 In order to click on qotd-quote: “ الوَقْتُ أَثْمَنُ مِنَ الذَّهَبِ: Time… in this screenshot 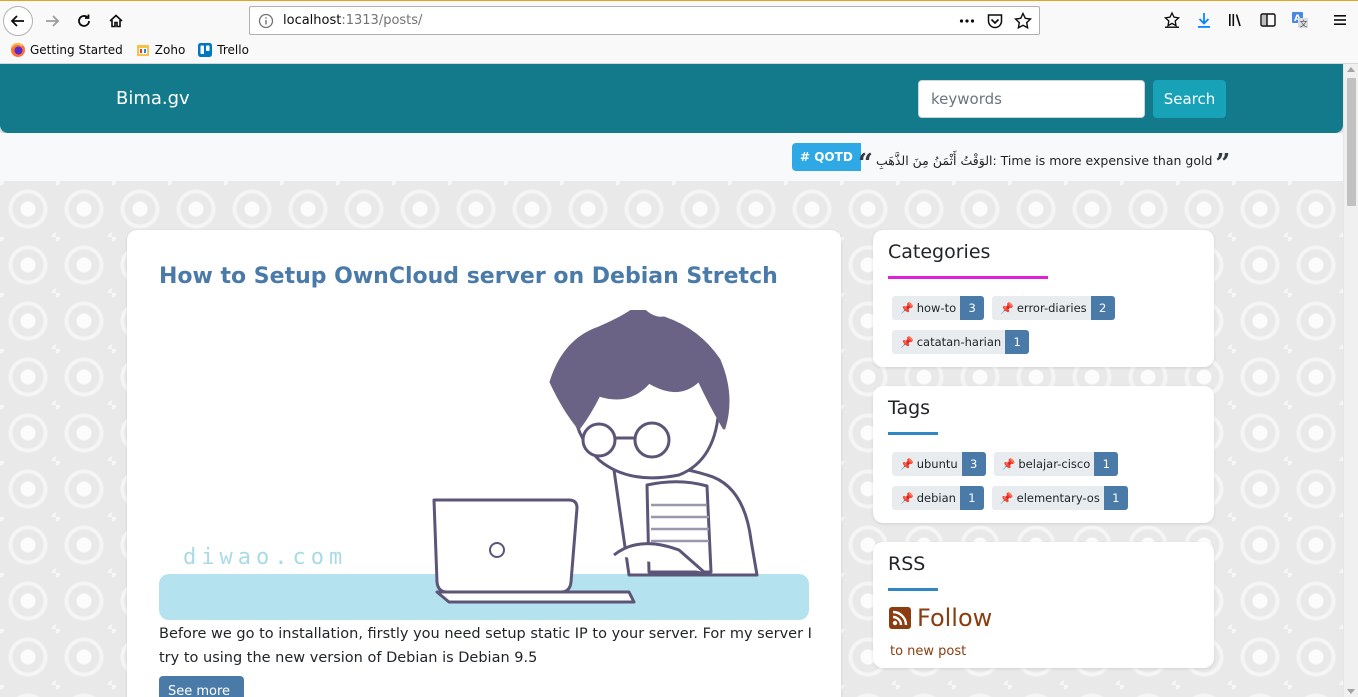, I will do `click(1044, 162)`.